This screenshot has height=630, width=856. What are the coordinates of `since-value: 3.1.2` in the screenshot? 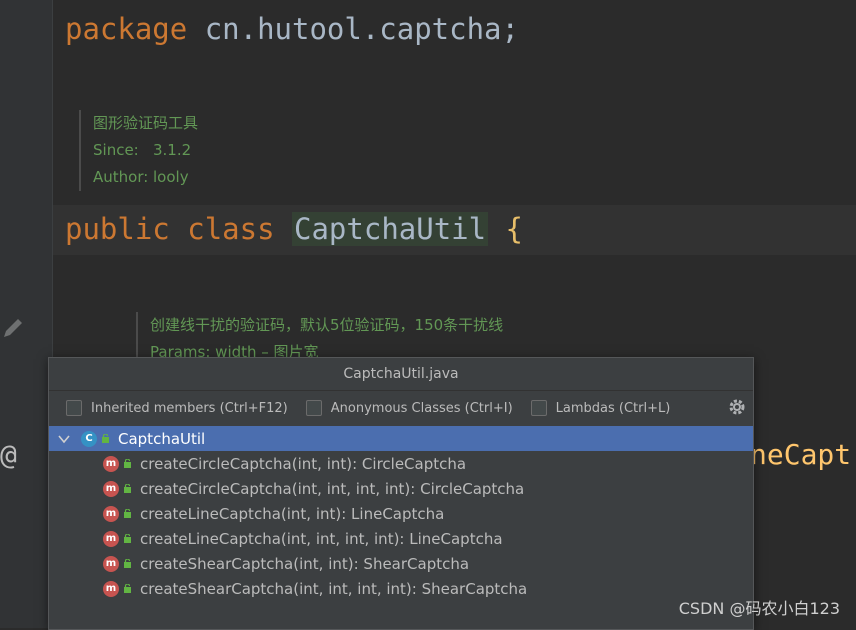 It's located at (172, 150).